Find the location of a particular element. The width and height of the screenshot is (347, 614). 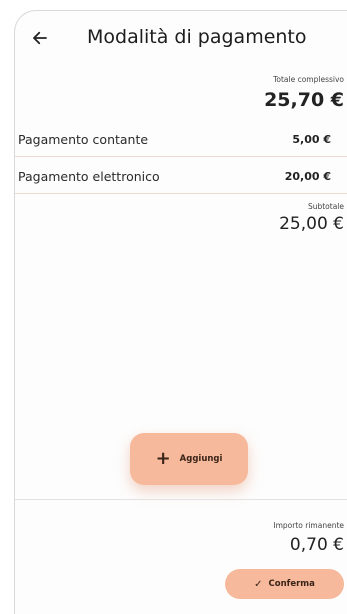

plus-icon: + is located at coordinates (163, 458).